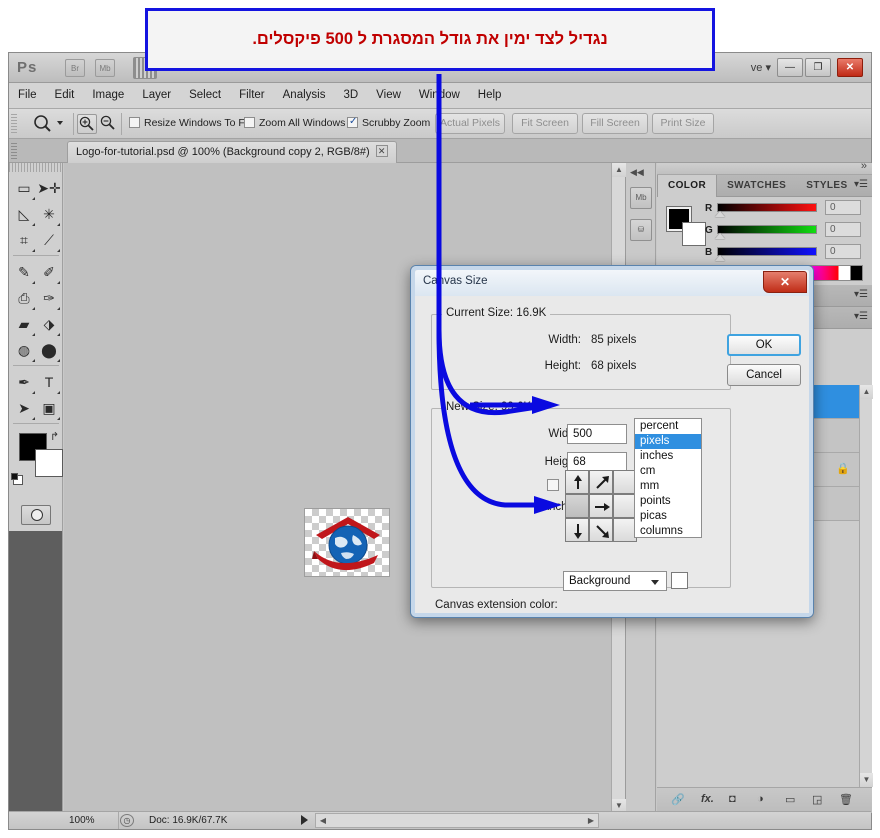 The height and width of the screenshot is (838, 880). I want to click on crop-tool: ⌗, so click(24, 240).